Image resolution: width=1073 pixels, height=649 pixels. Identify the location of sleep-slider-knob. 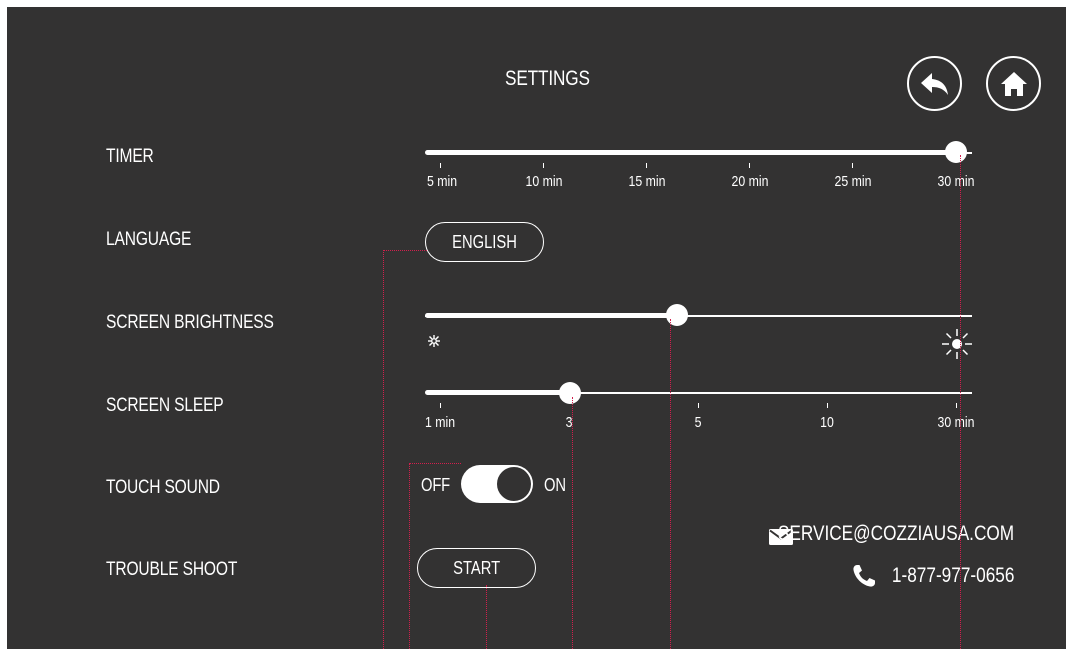
(570, 393).